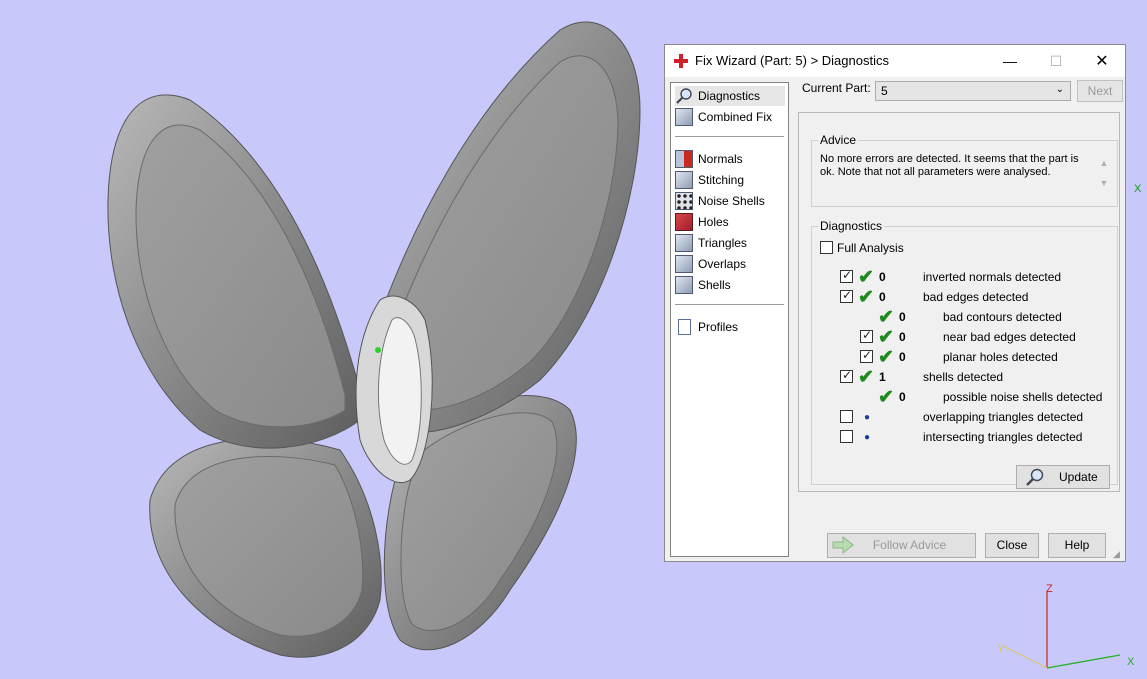 The width and height of the screenshot is (1147, 679). Describe the element at coordinates (973, 91) in the screenshot. I see `current-part-select: 5 ⌄` at that location.